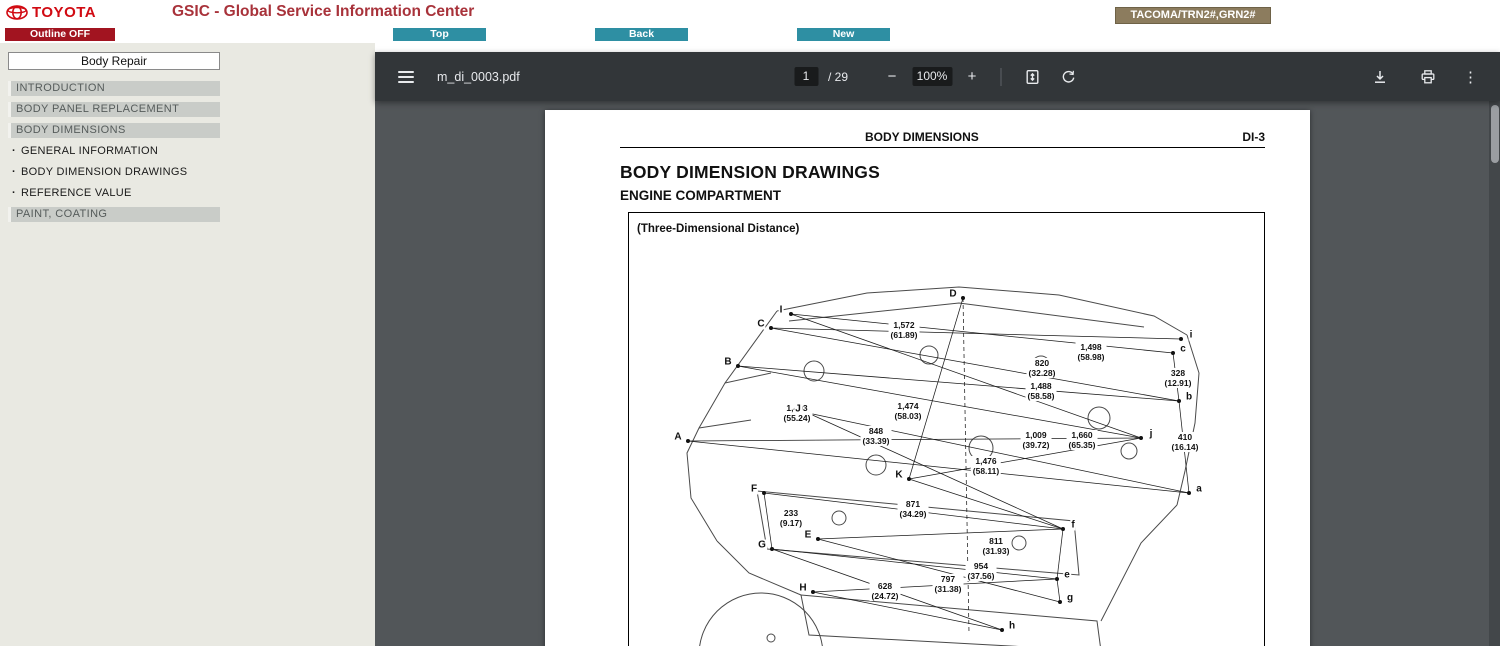  I want to click on point-label: K, so click(899, 475).